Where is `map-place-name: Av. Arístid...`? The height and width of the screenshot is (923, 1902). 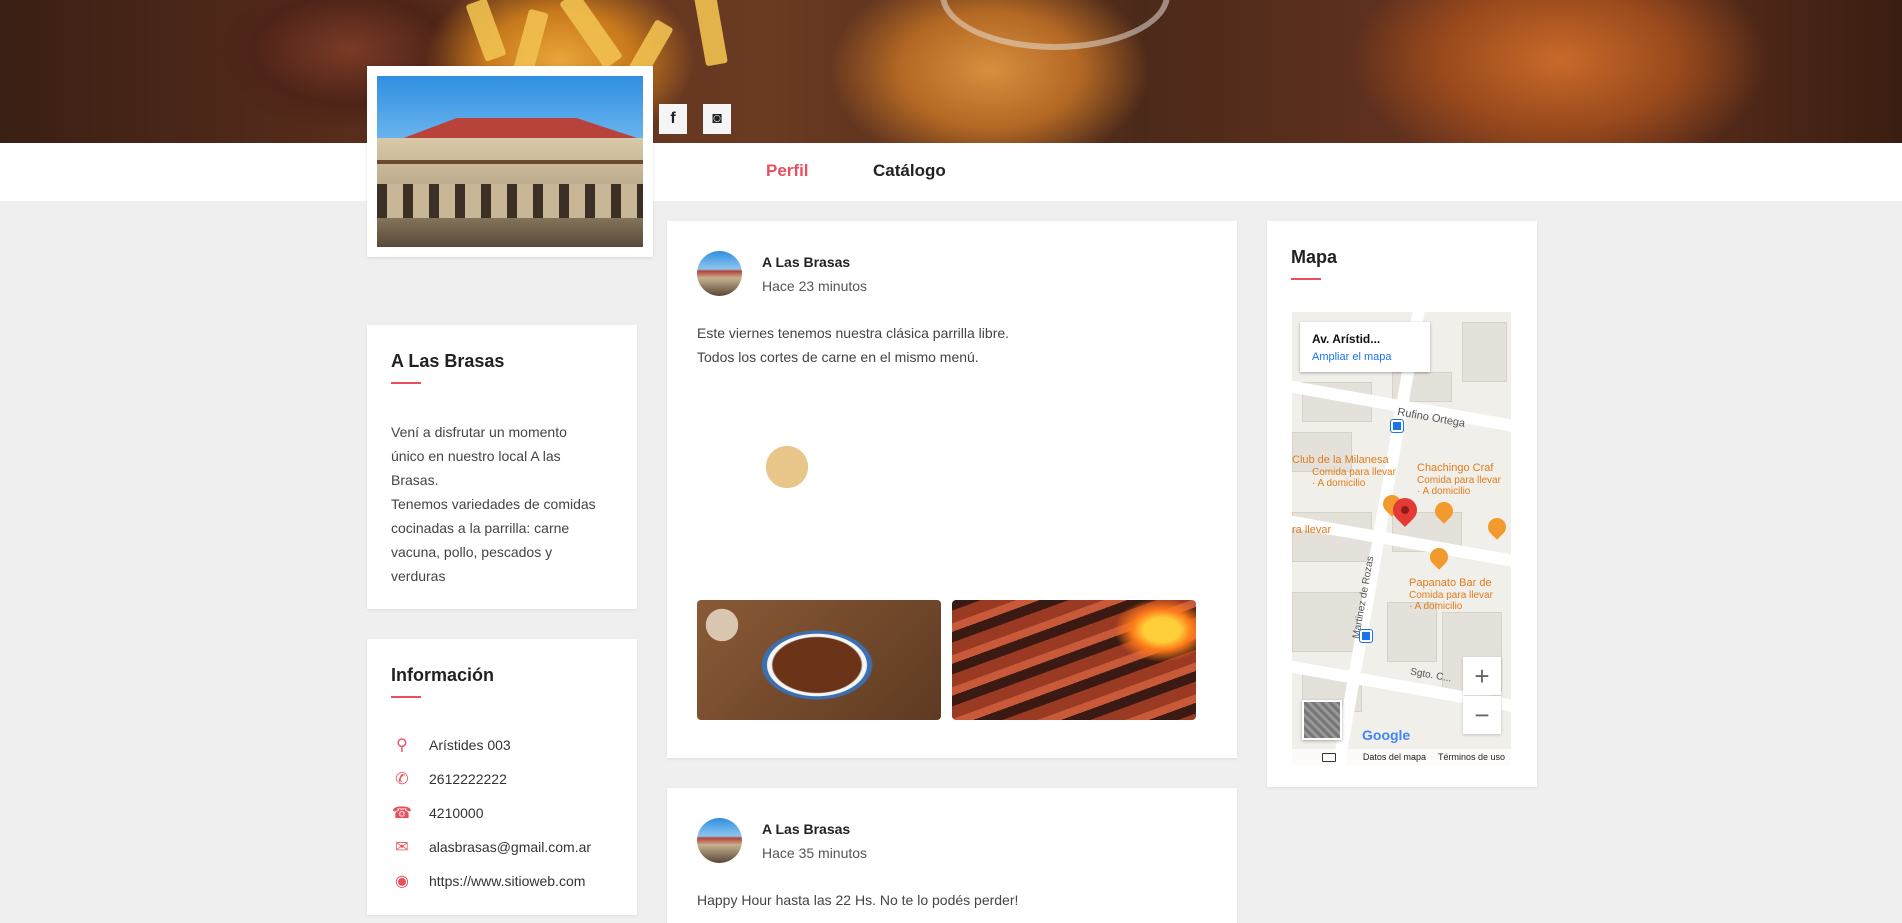 map-place-name: Av. Arístid... is located at coordinates (1346, 339).